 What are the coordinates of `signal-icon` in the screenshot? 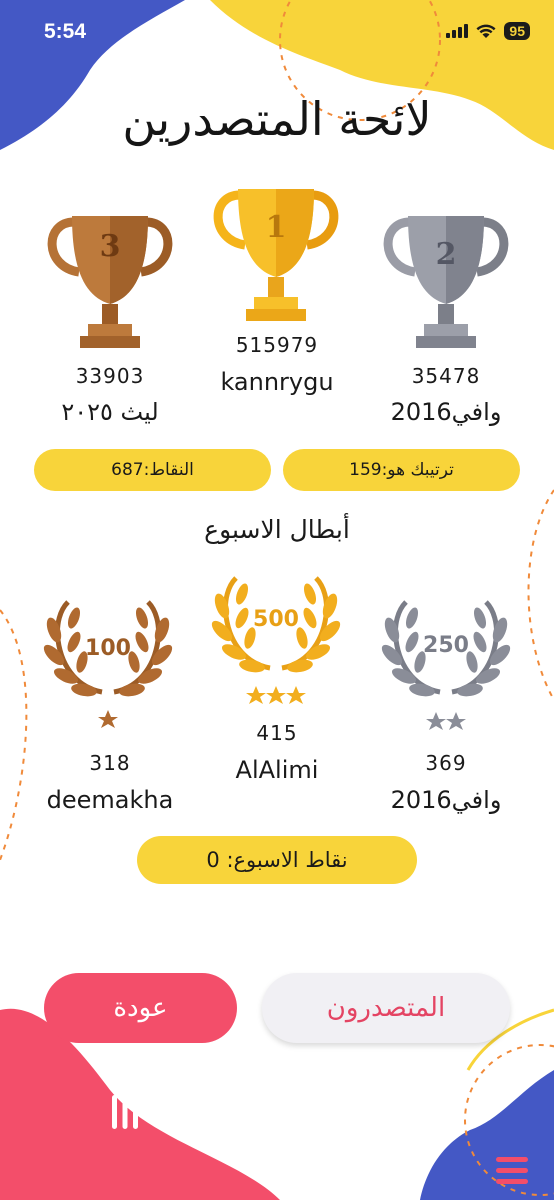 It's located at (457, 31).